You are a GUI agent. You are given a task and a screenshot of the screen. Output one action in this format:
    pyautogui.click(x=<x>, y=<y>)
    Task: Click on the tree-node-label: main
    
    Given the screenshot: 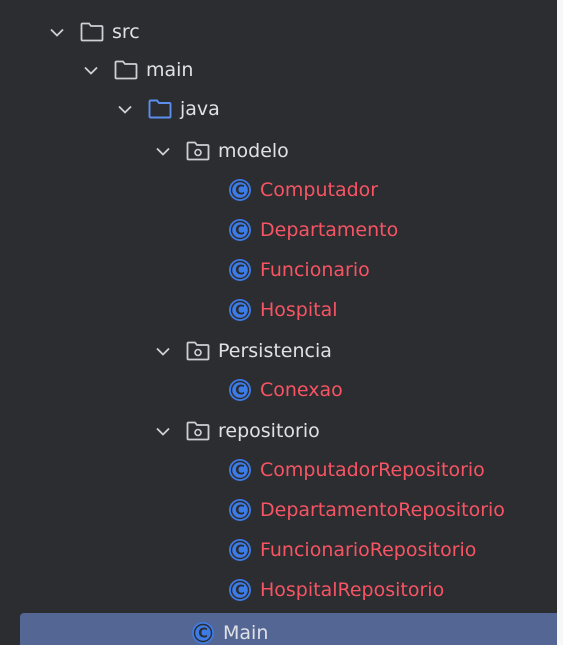 What is the action you would take?
    pyautogui.click(x=170, y=70)
    